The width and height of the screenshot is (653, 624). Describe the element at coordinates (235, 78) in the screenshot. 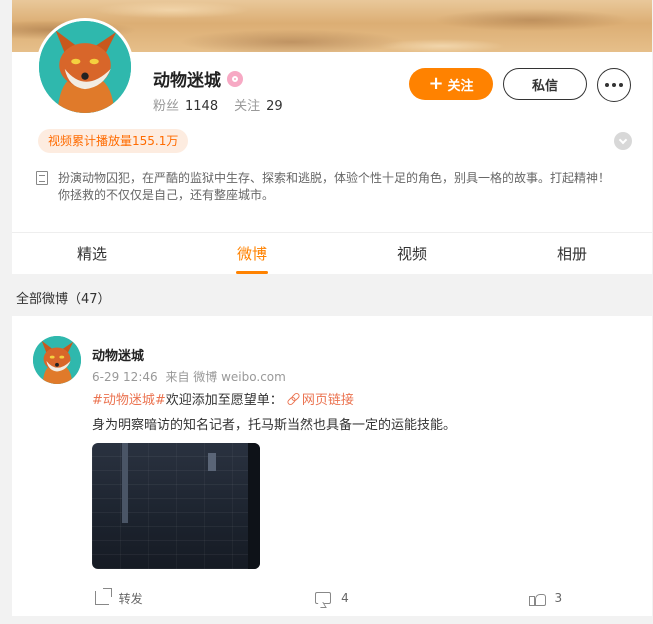

I see `verified-badge-icon` at that location.